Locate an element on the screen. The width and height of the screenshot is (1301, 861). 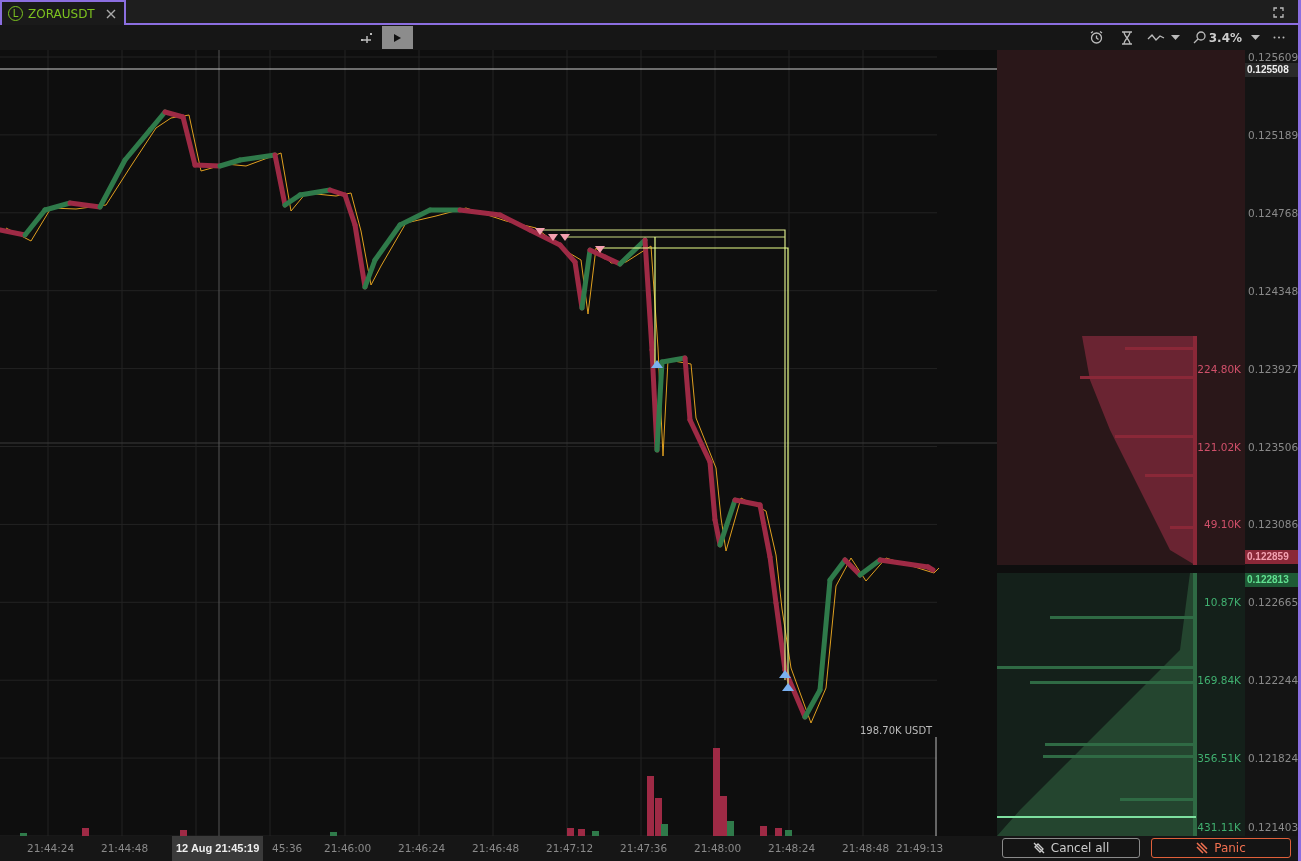
bid-volume-label: 169.84K is located at coordinates (1219, 680).